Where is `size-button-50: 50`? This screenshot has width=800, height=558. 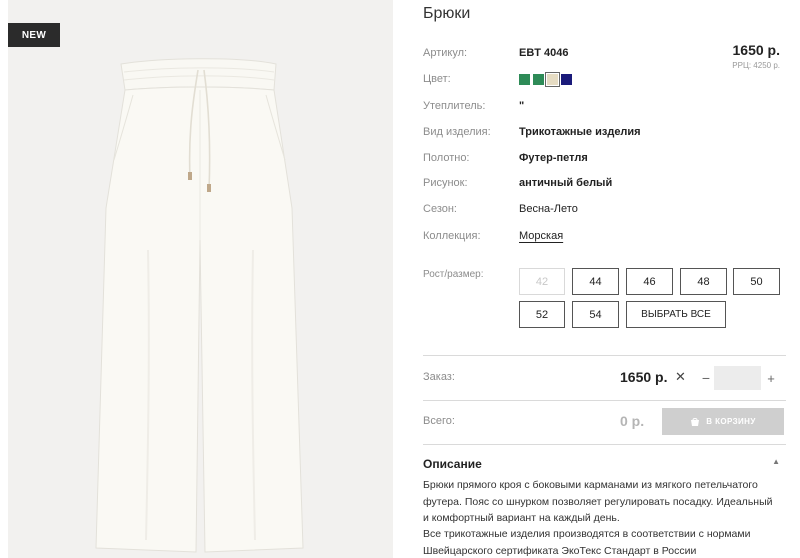
size-button-50: 50 is located at coordinates (756, 281).